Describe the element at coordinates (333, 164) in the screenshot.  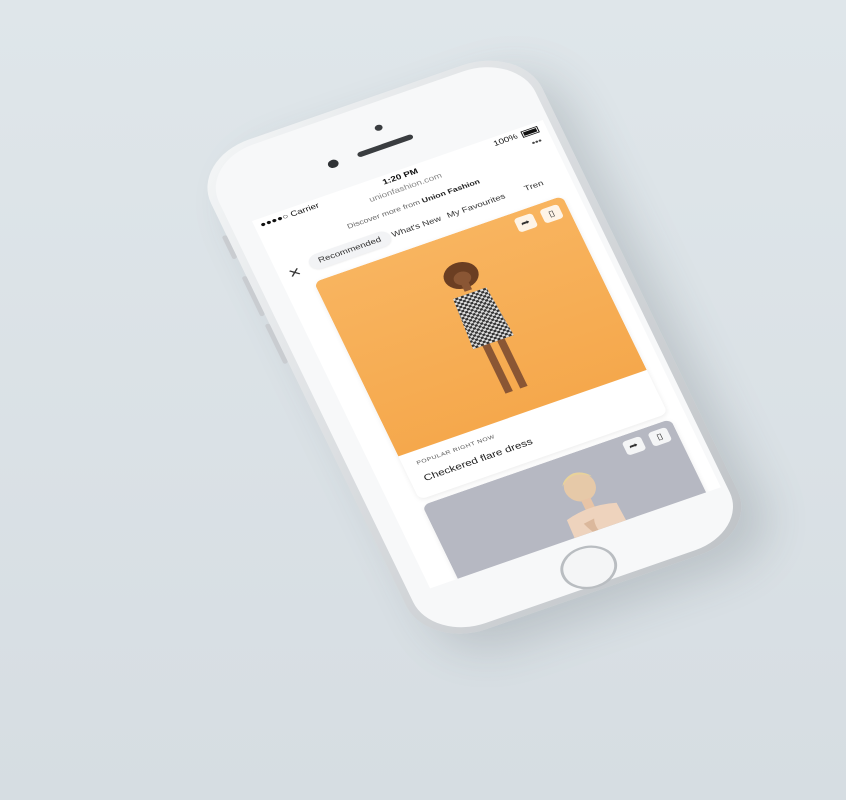
I see `proximity-sensor` at that location.